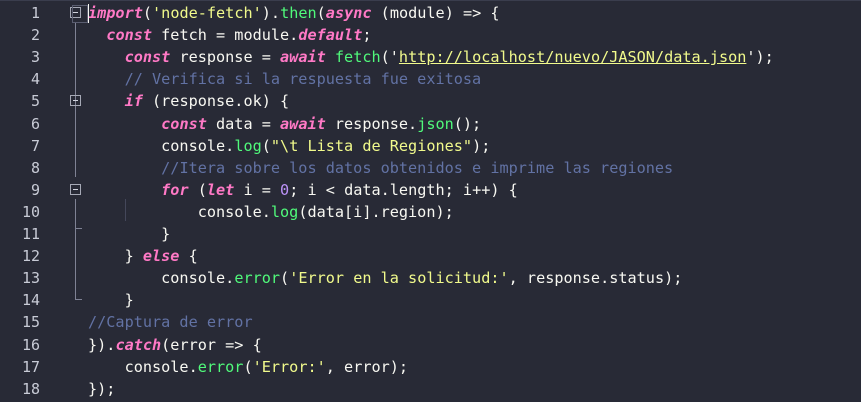 The height and width of the screenshot is (402, 861). What do you see at coordinates (102, 344) in the screenshot?
I see `code-token: }).` at bounding box center [102, 344].